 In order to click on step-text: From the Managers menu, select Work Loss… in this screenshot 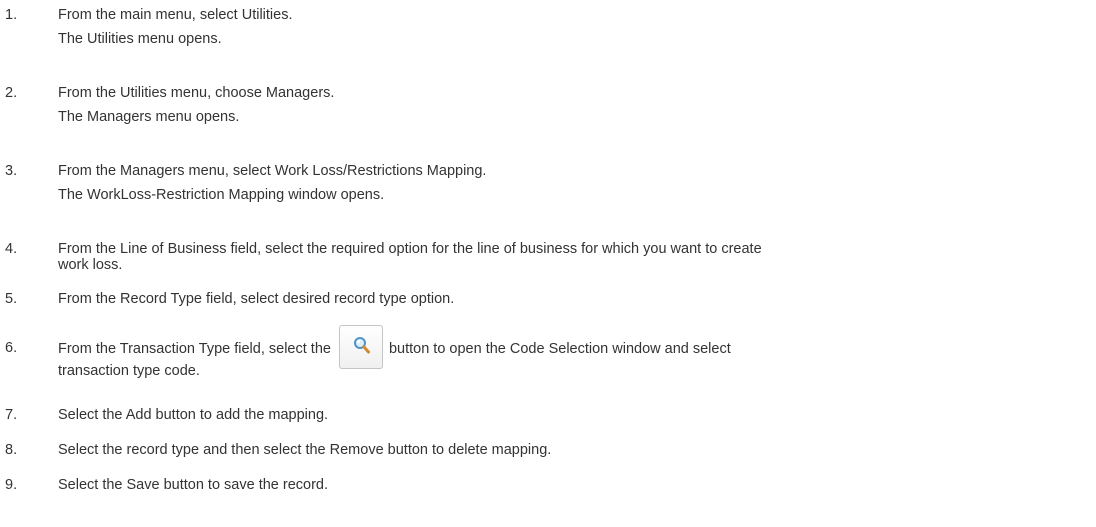, I will do `click(272, 171)`.